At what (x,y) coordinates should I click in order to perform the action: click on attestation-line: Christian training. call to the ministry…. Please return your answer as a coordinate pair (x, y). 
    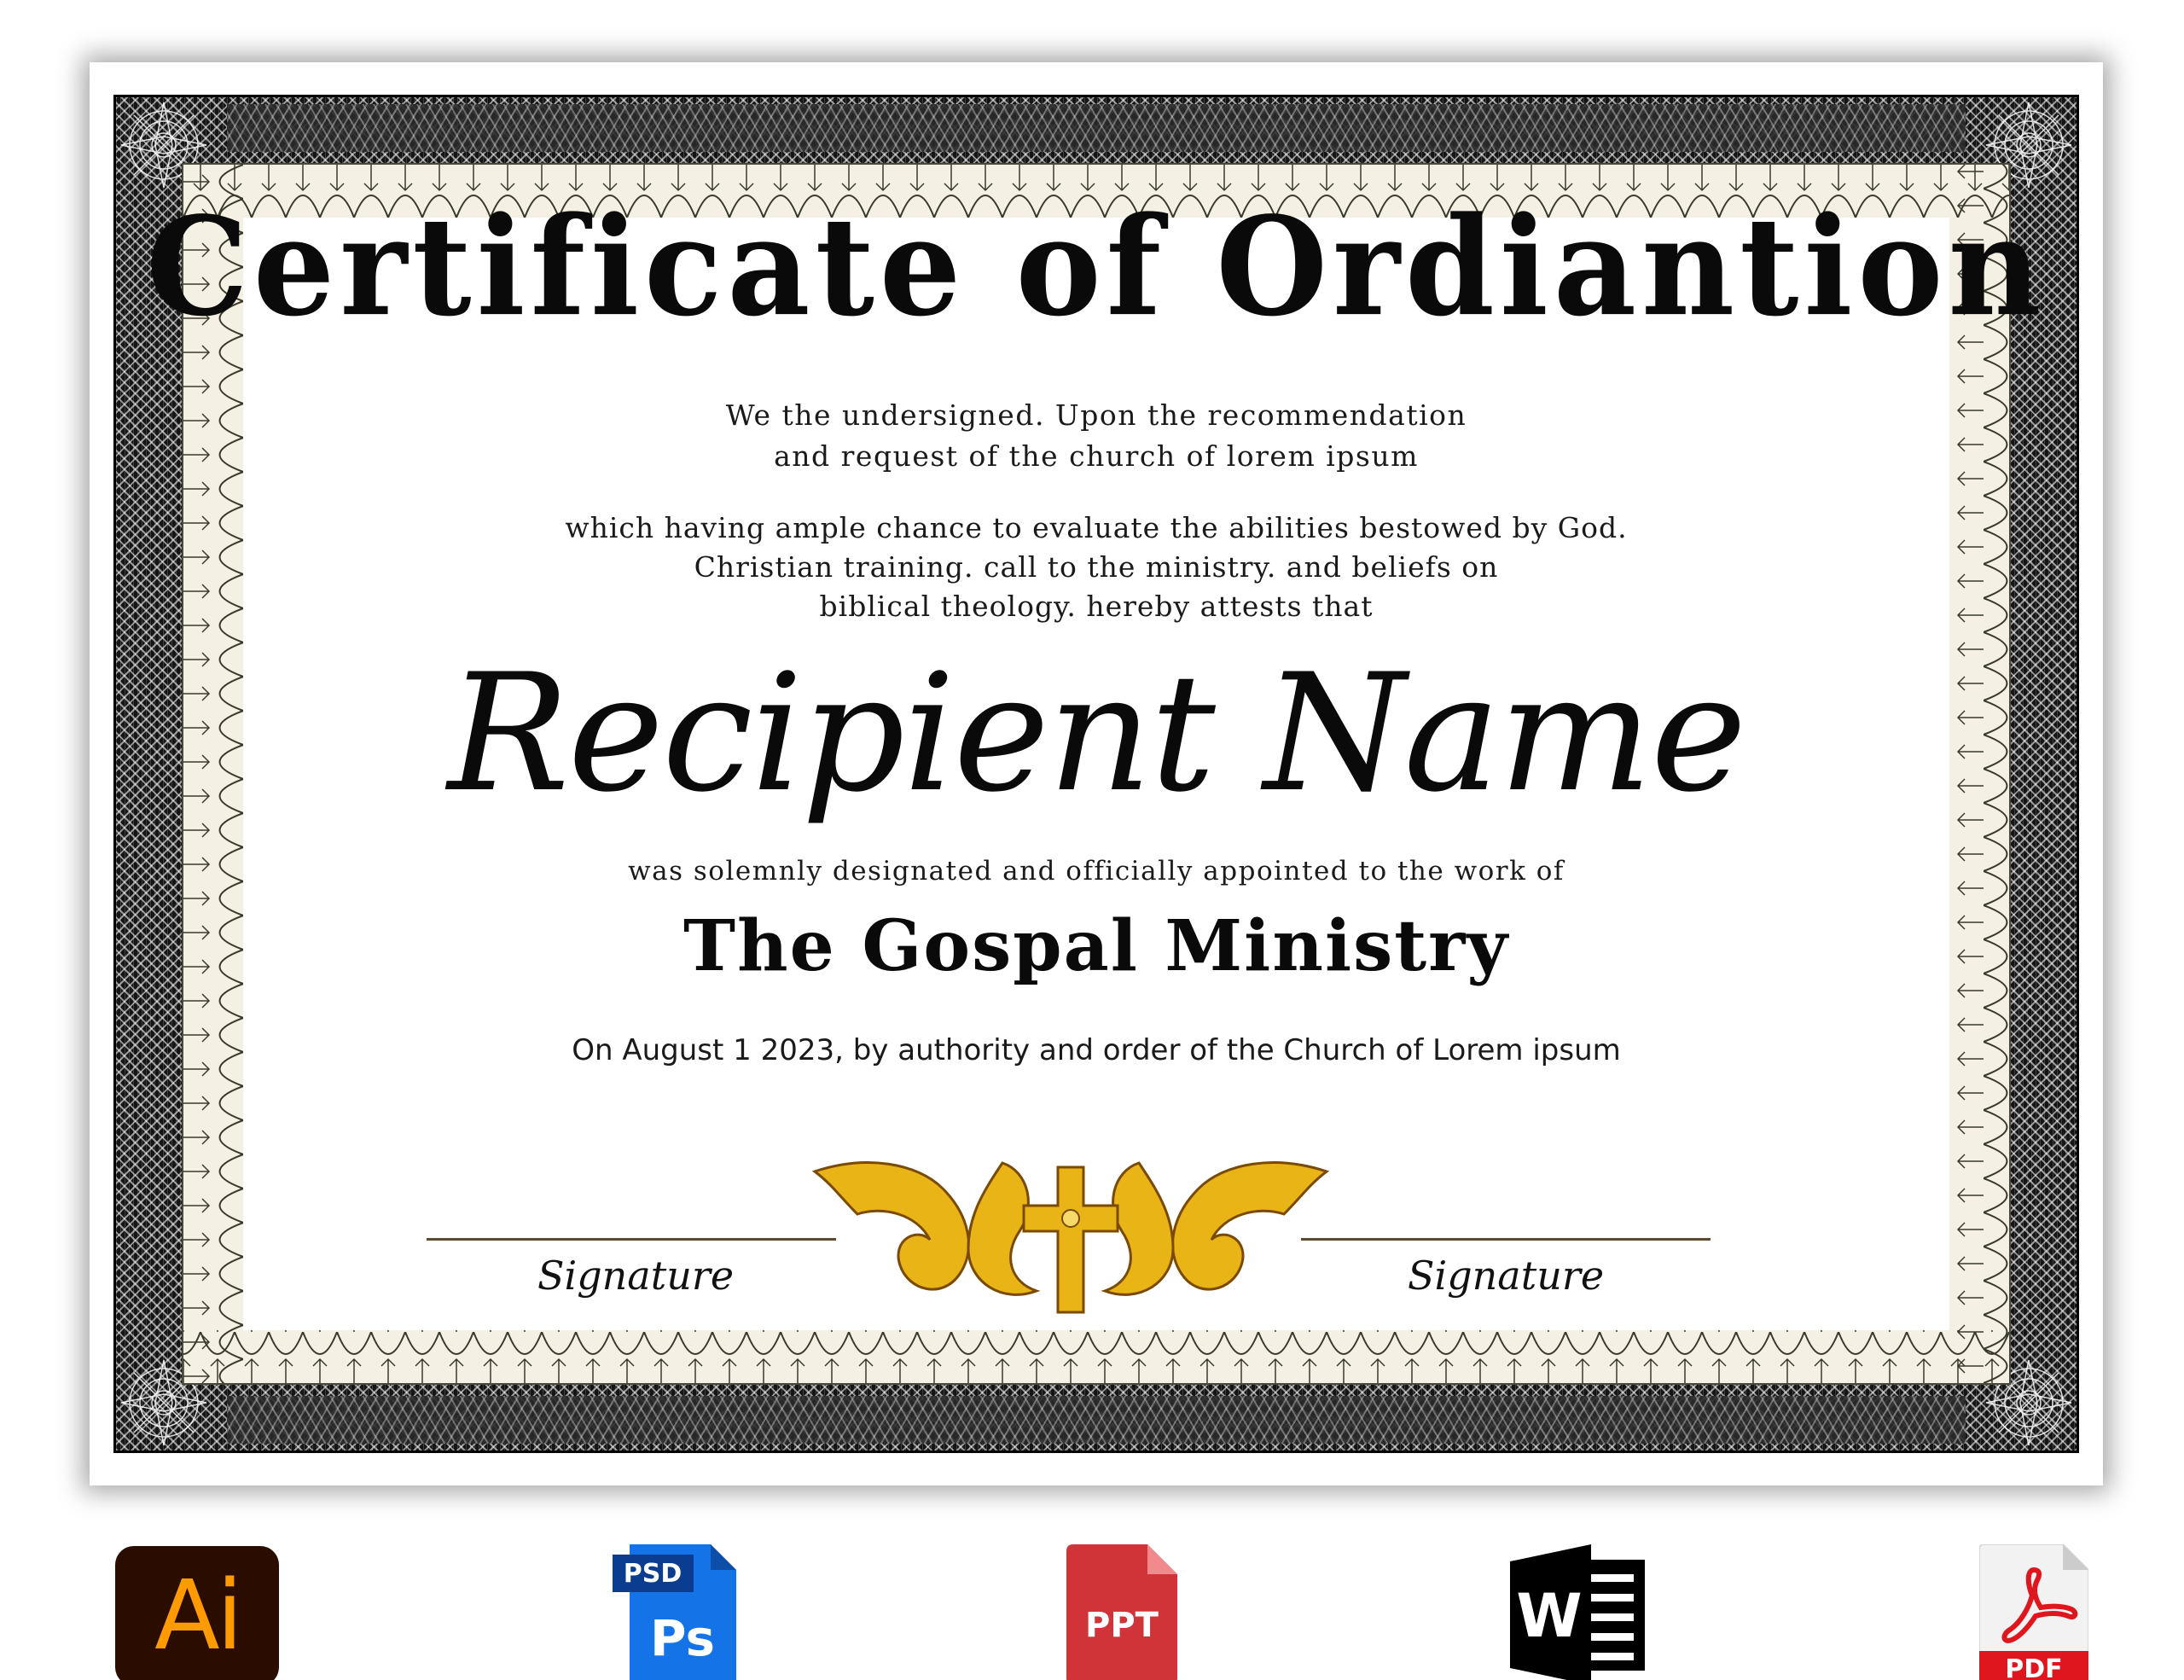
    Looking at the image, I should click on (1096, 567).